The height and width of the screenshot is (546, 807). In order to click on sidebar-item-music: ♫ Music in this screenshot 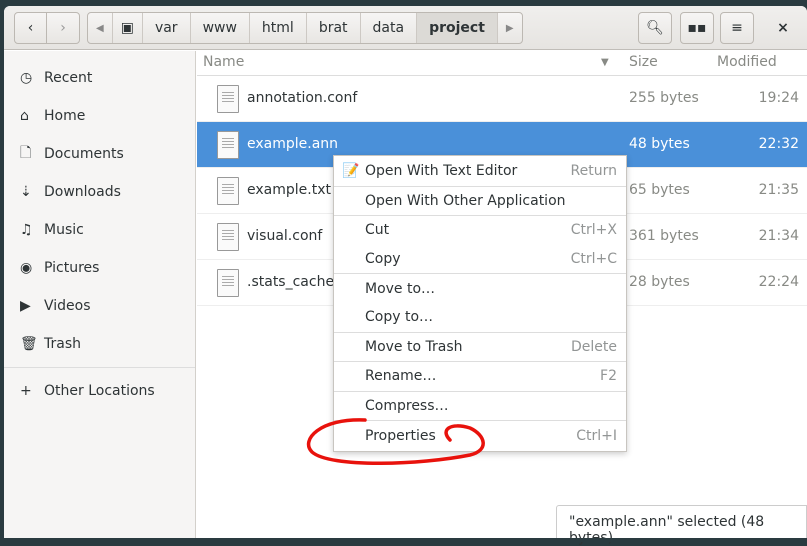, I will do `click(99, 230)`.